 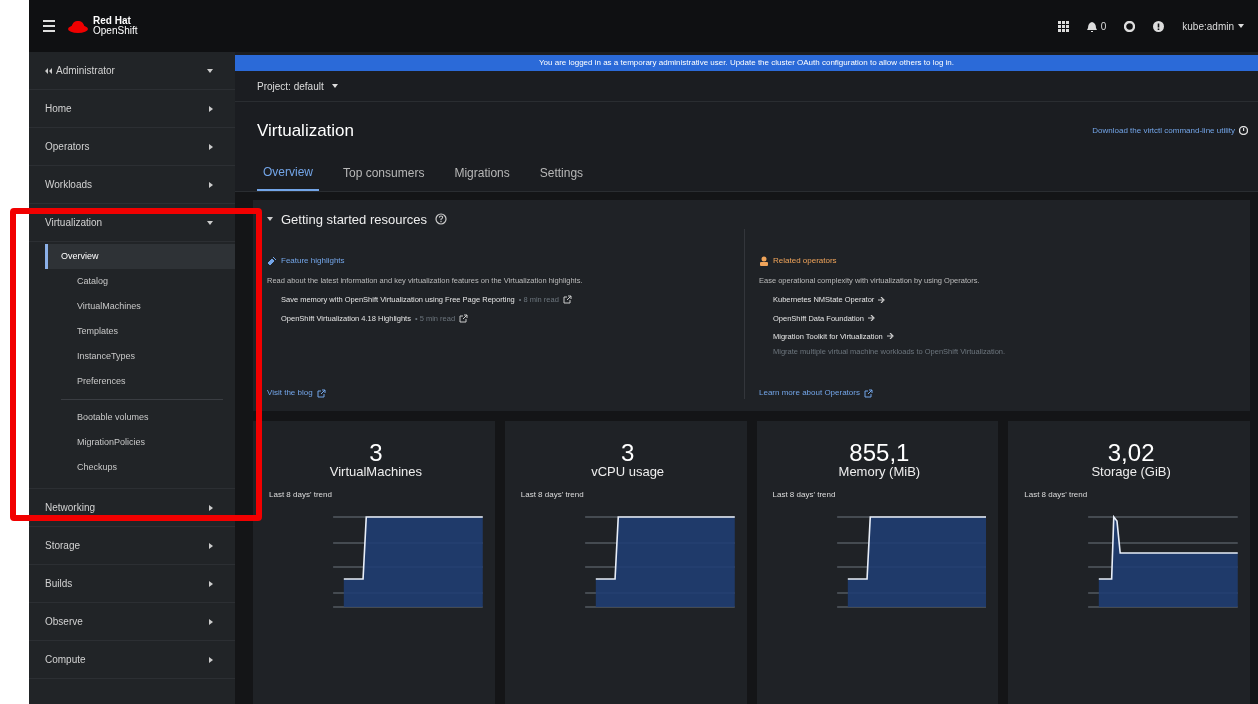 What do you see at coordinates (67, 147) in the screenshot?
I see `nav-group-label: Operators` at bounding box center [67, 147].